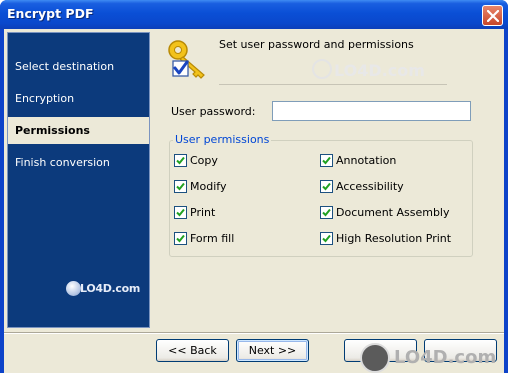  Describe the element at coordinates (203, 212) in the screenshot. I see `print-label: Print` at that location.